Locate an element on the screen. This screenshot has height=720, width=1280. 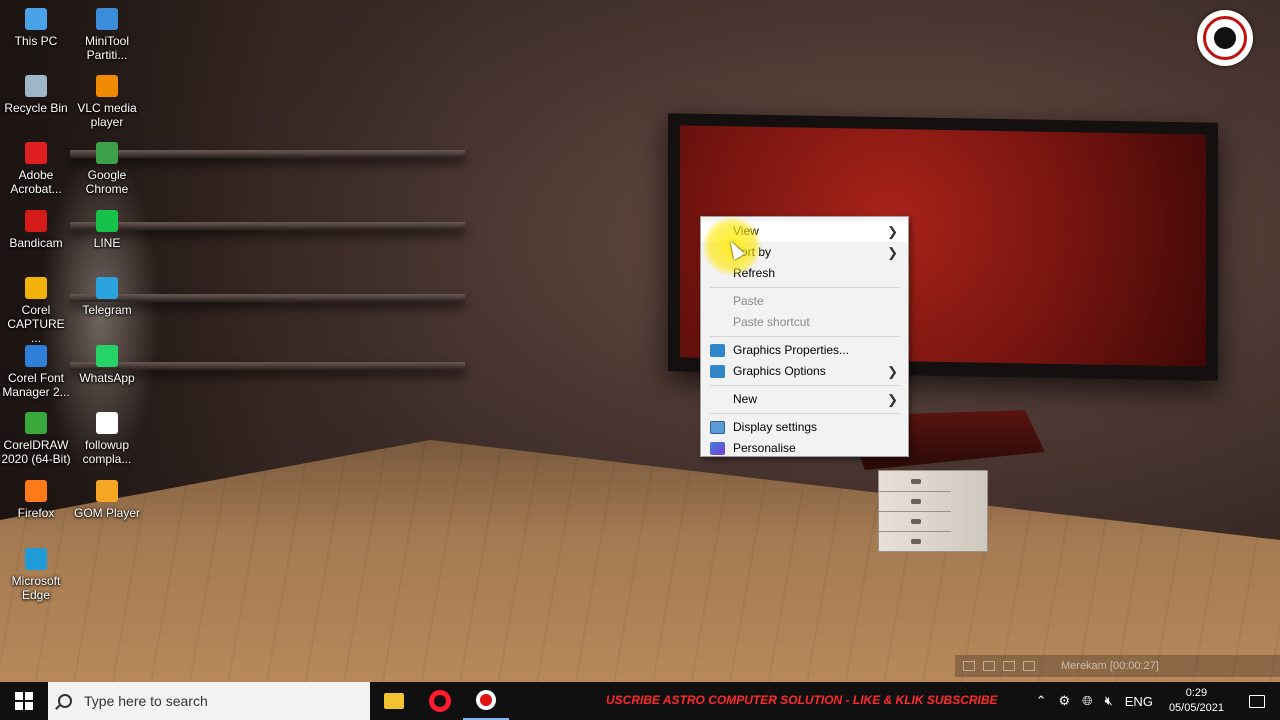
menu-item-label: Paste shortcut is located at coordinates (771, 322).